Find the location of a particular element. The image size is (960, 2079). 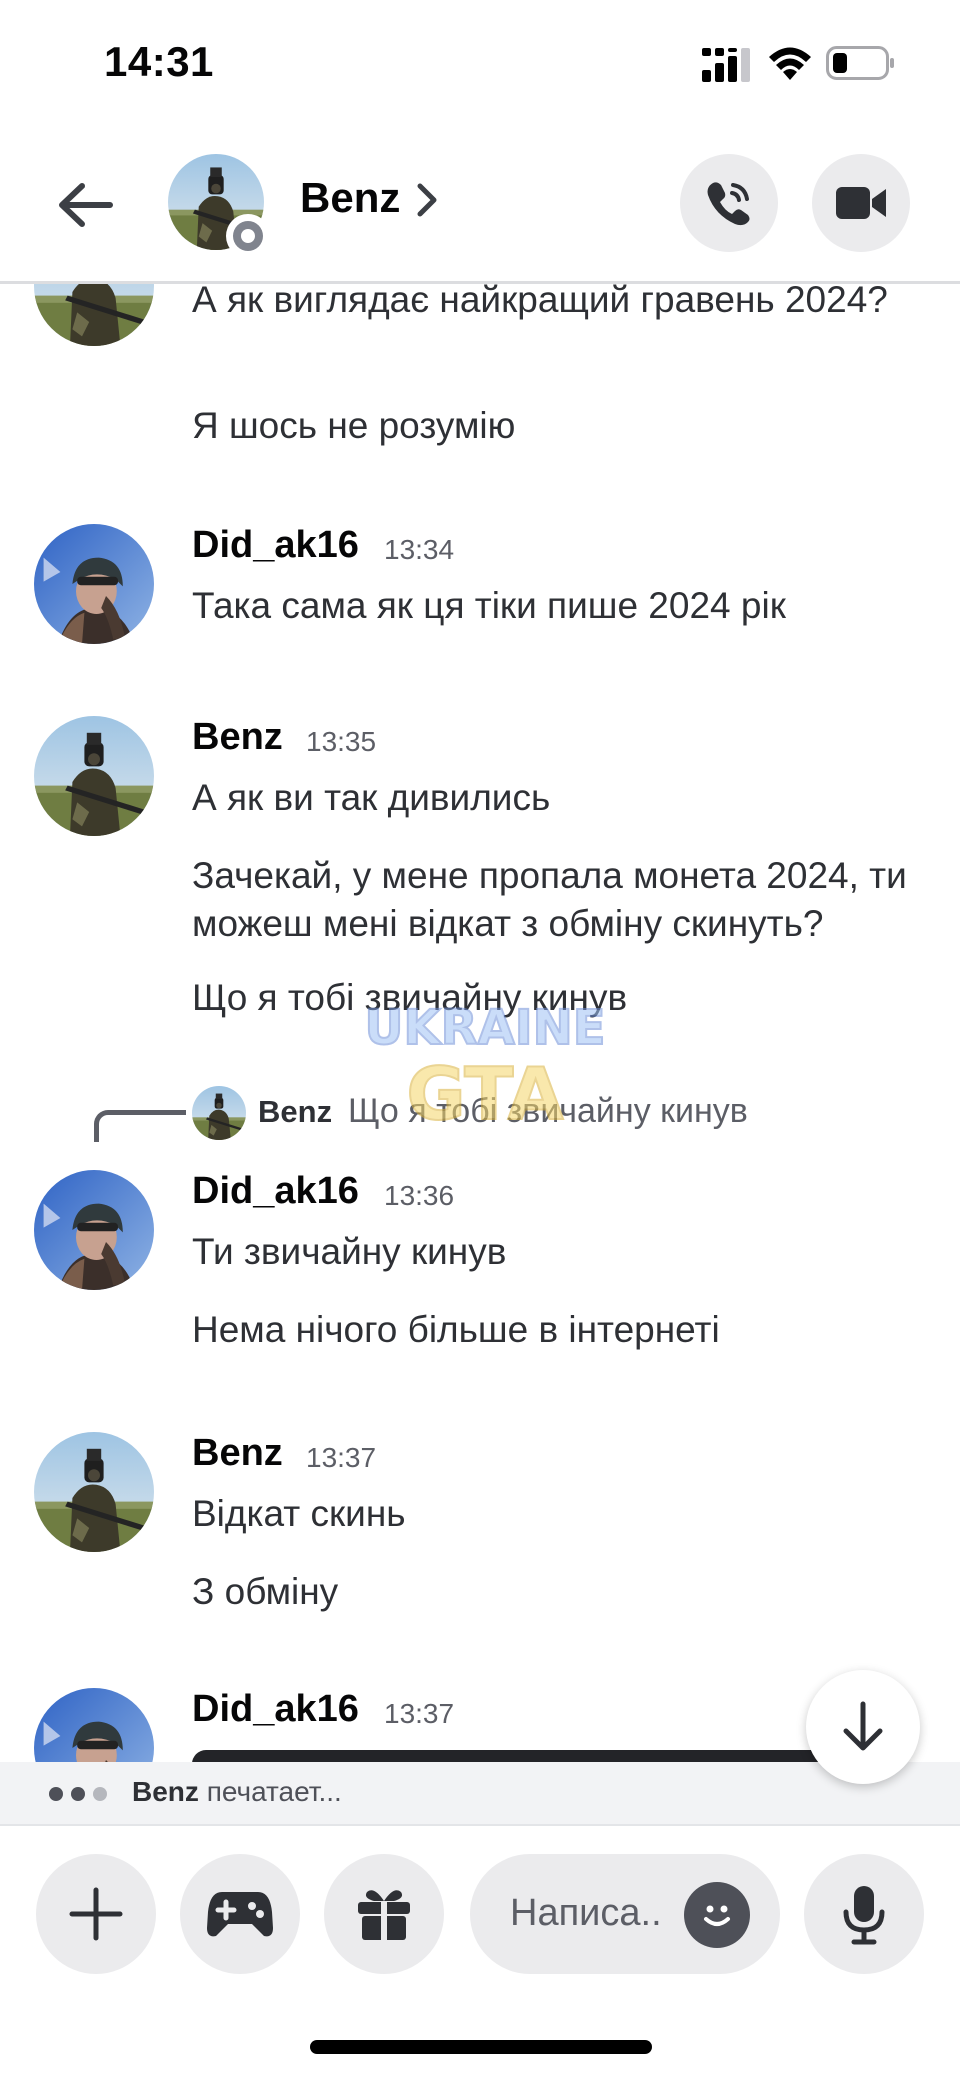

arrow-down-icon is located at coordinates (863, 1726).